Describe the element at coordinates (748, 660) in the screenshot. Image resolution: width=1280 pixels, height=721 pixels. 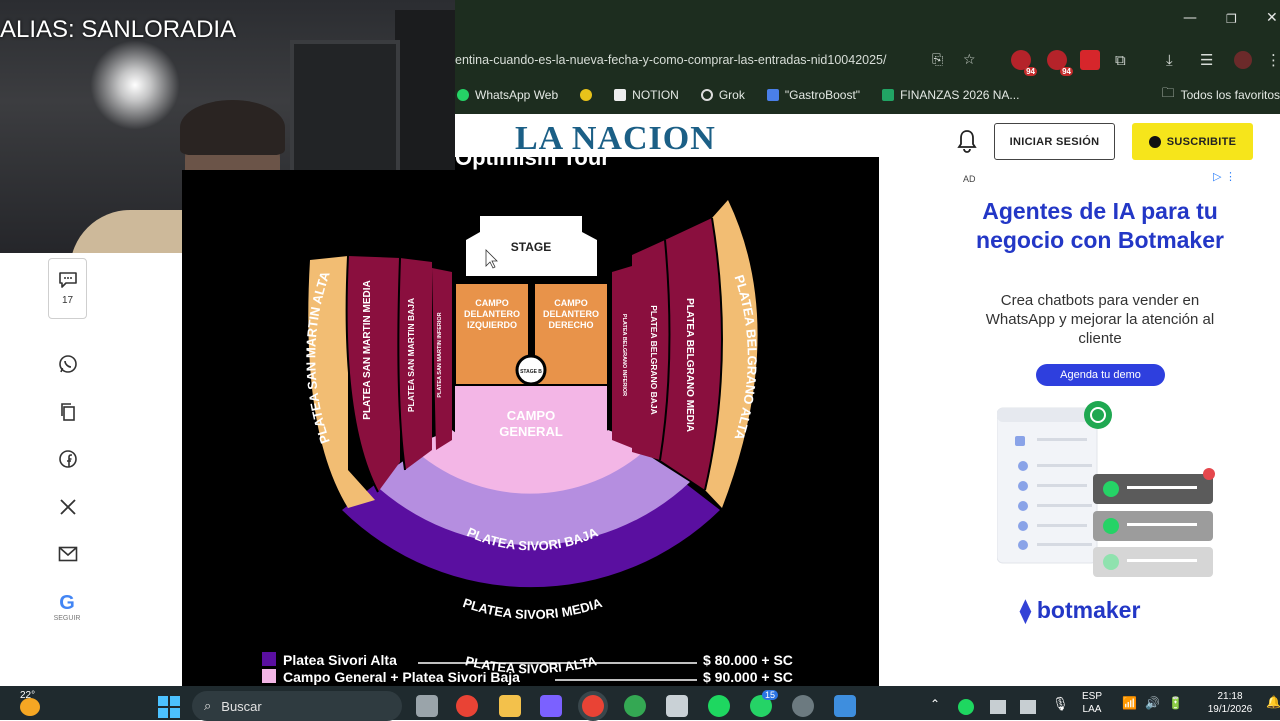
I see `legend-price-sivori-alta: $ 80.000 + SC` at that location.